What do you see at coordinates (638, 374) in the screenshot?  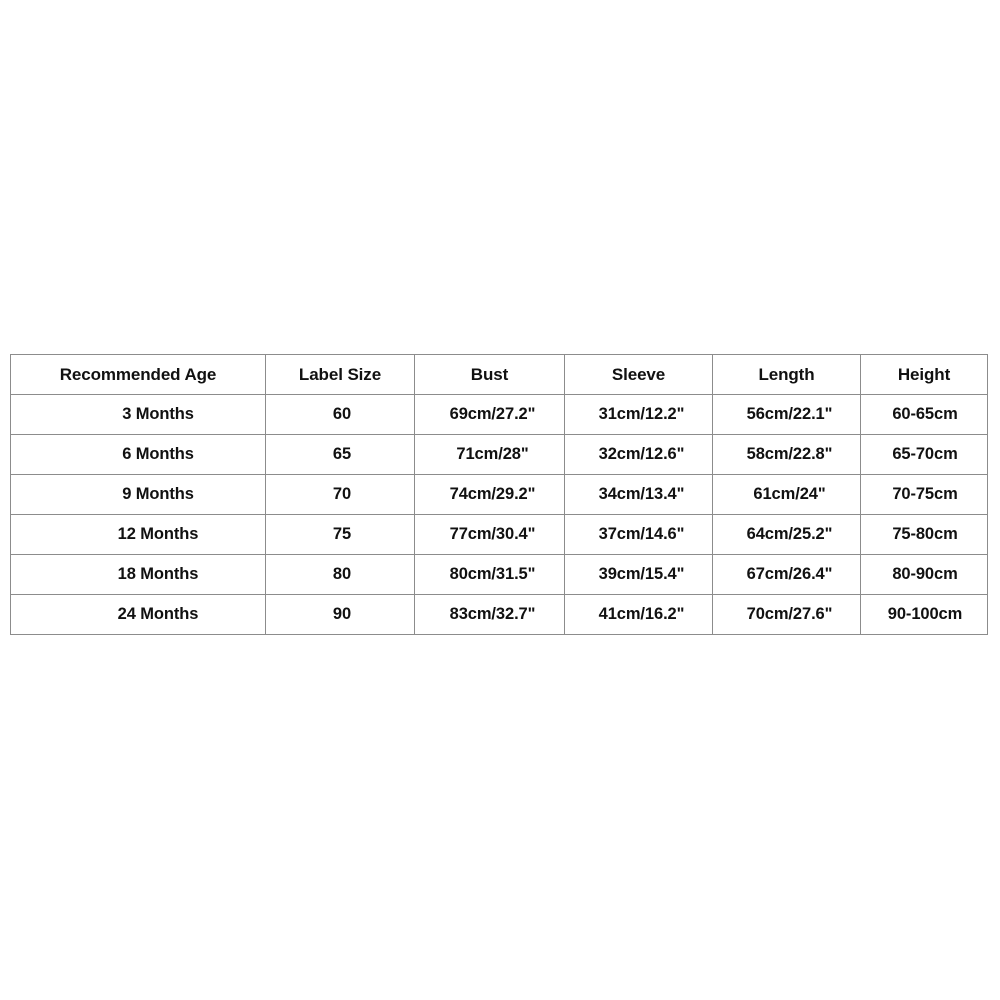 I see `column-header-sleeve: Sleeve` at bounding box center [638, 374].